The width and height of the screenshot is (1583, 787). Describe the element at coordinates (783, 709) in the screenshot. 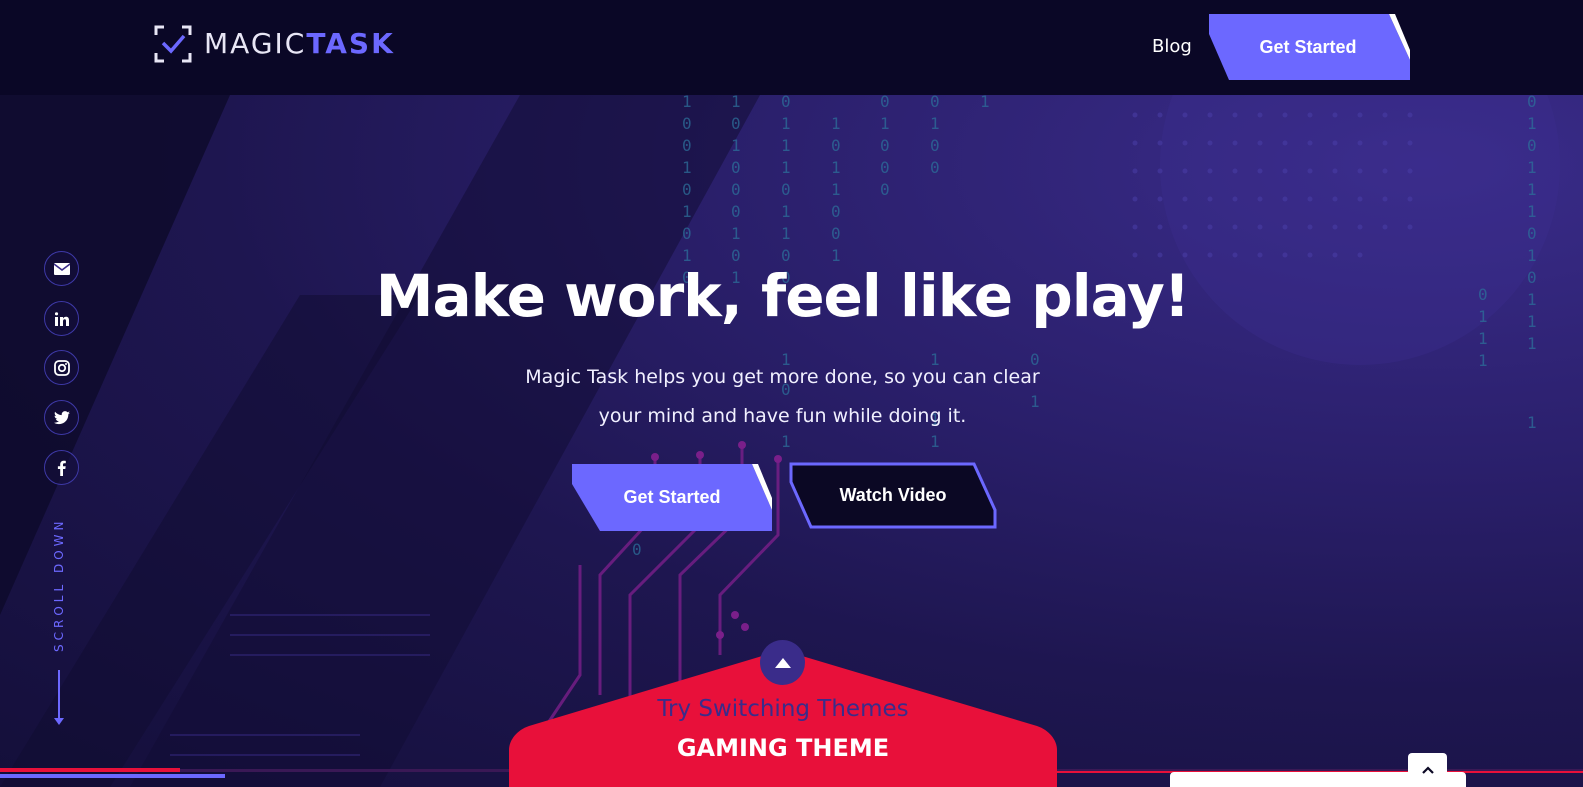

I see `theme-switch-prompt: Try Switching Themes` at that location.